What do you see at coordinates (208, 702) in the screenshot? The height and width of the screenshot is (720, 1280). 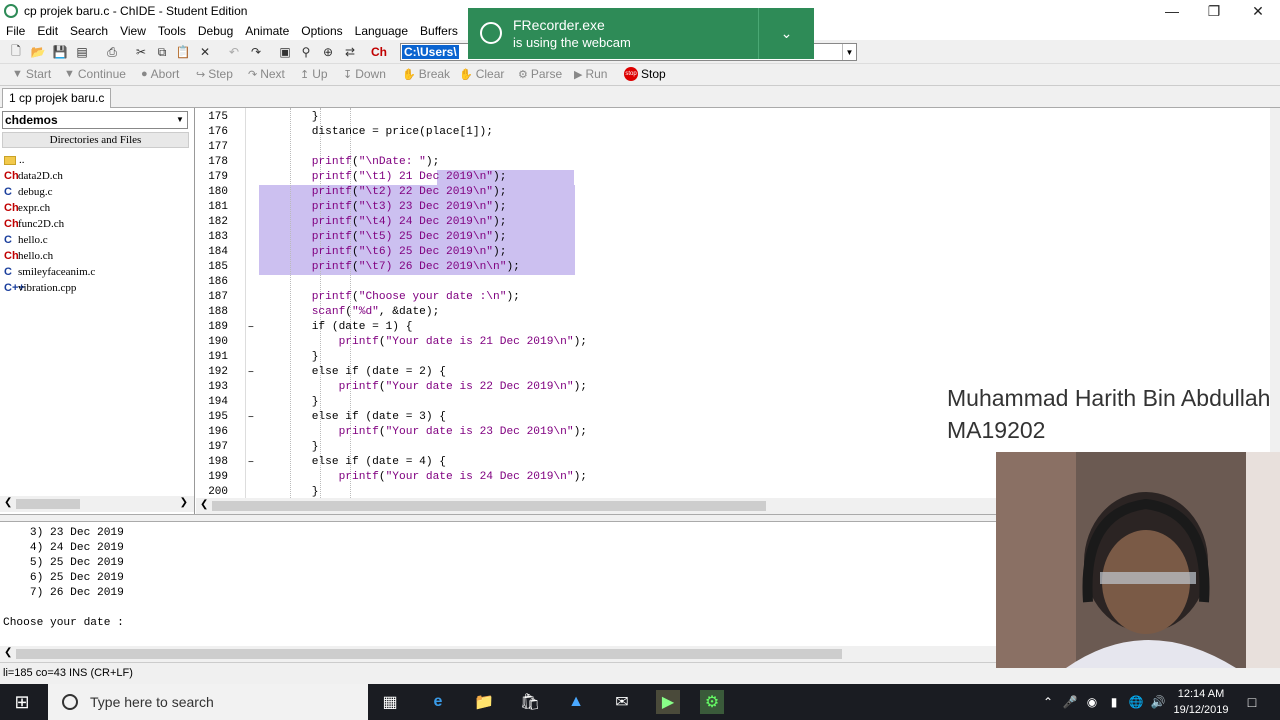 I see `taskbar-search-box: Type here to search` at bounding box center [208, 702].